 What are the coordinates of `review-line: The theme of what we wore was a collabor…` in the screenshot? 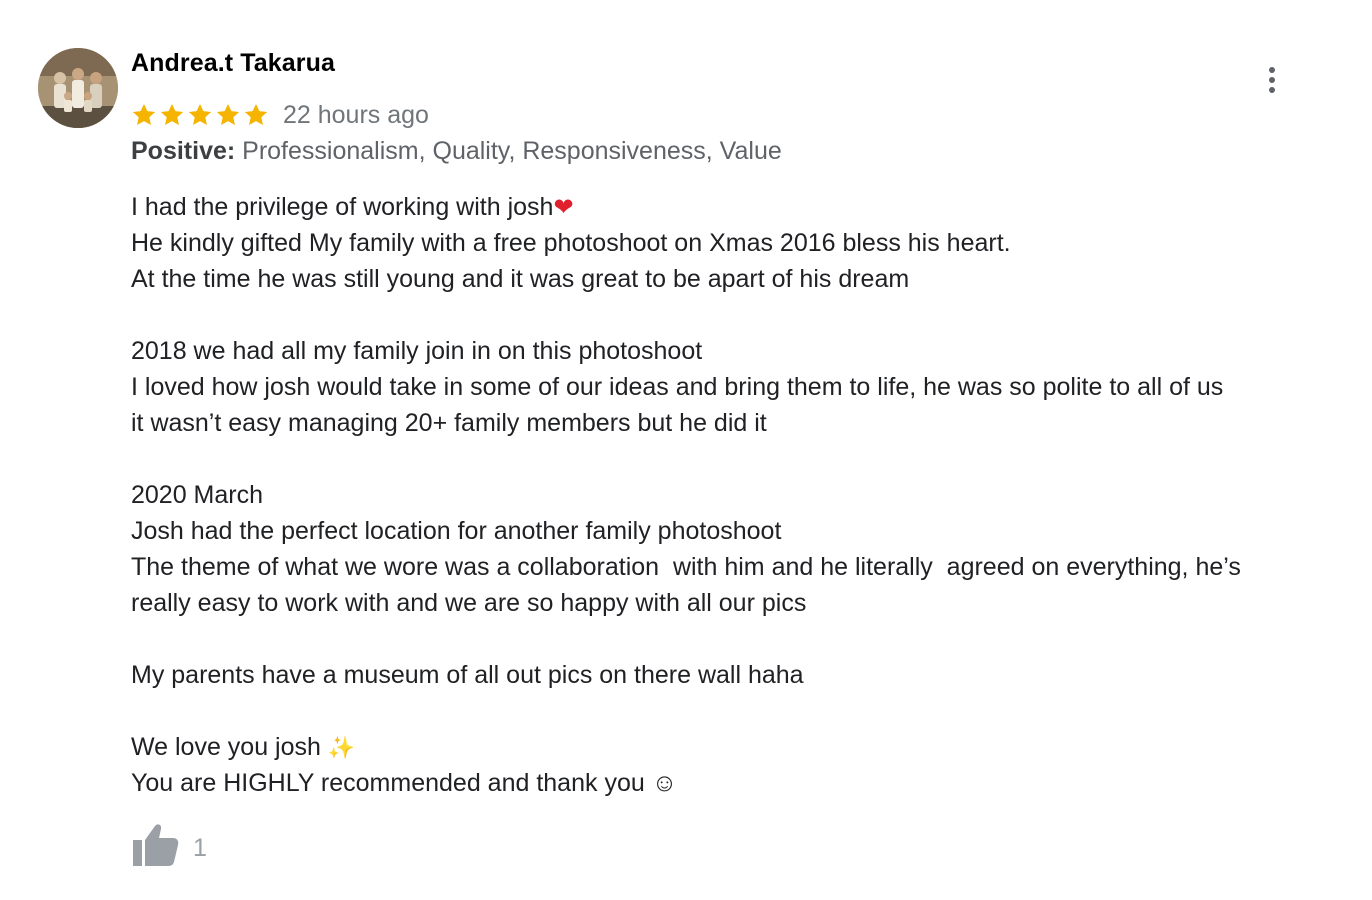 It's located at (686, 567).